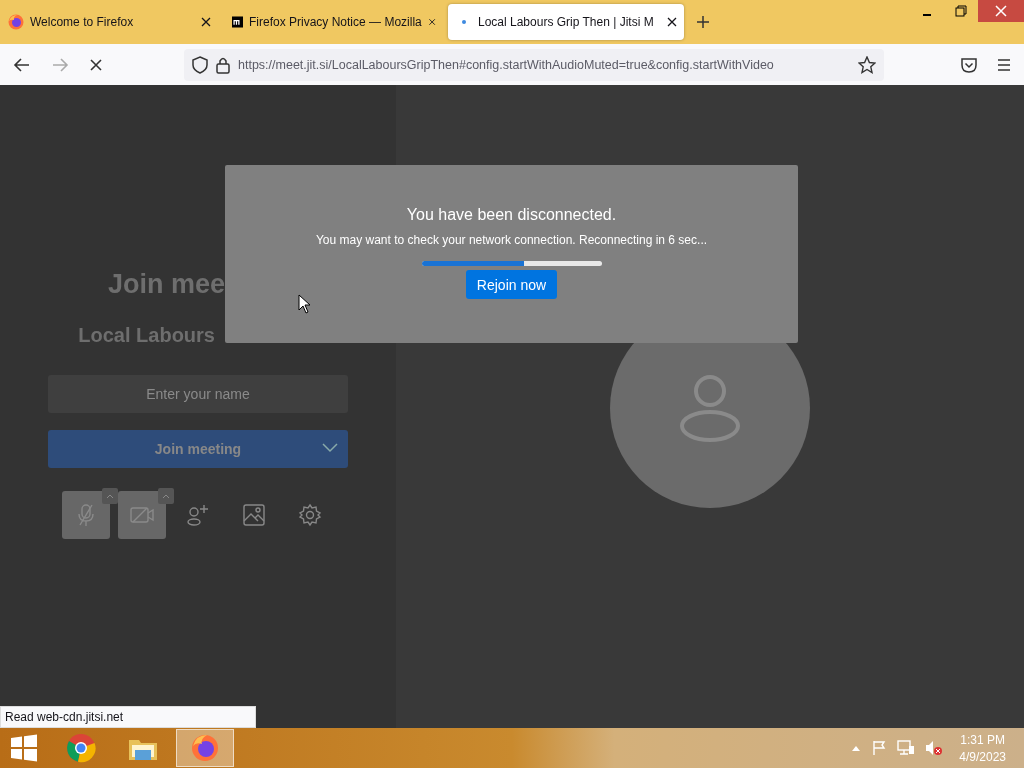 This screenshot has width=1024, height=768. What do you see at coordinates (856, 748) in the screenshot?
I see `caret-up-icon` at bounding box center [856, 748].